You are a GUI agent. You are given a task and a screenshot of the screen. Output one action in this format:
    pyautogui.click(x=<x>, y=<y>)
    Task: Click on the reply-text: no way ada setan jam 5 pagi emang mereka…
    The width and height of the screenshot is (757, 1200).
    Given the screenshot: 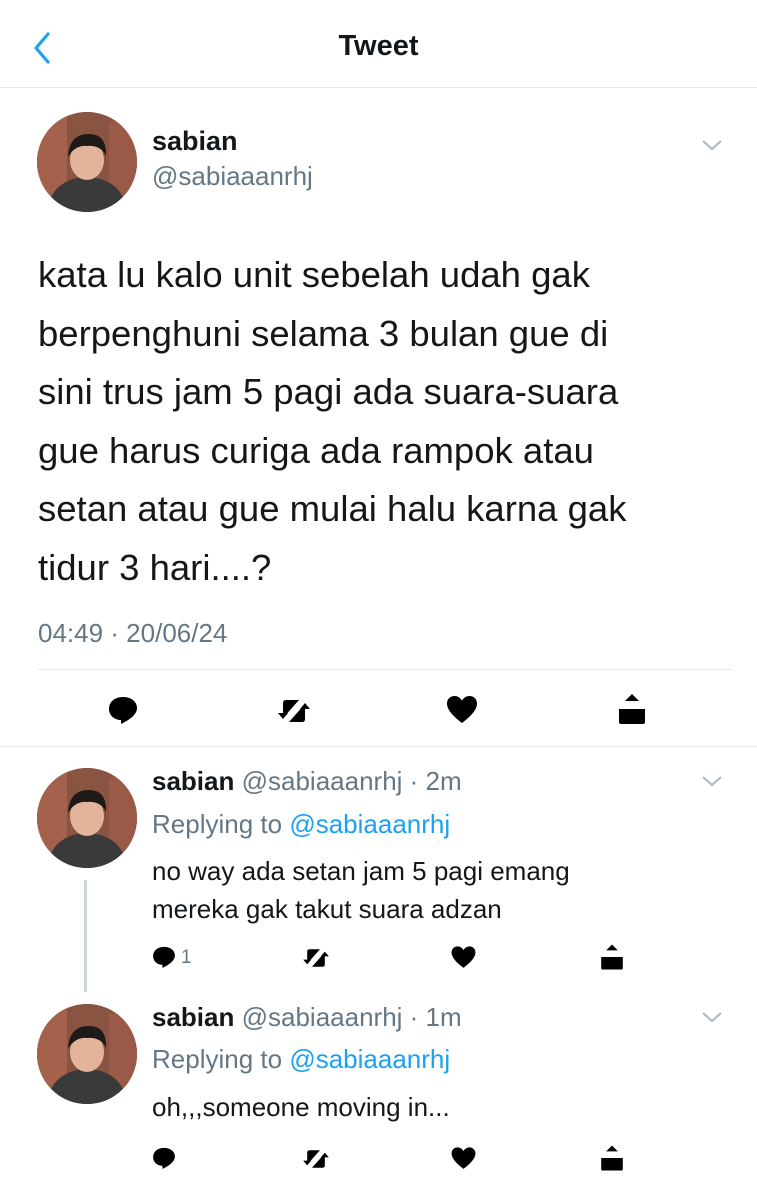 What is the action you would take?
    pyautogui.click(x=432, y=890)
    